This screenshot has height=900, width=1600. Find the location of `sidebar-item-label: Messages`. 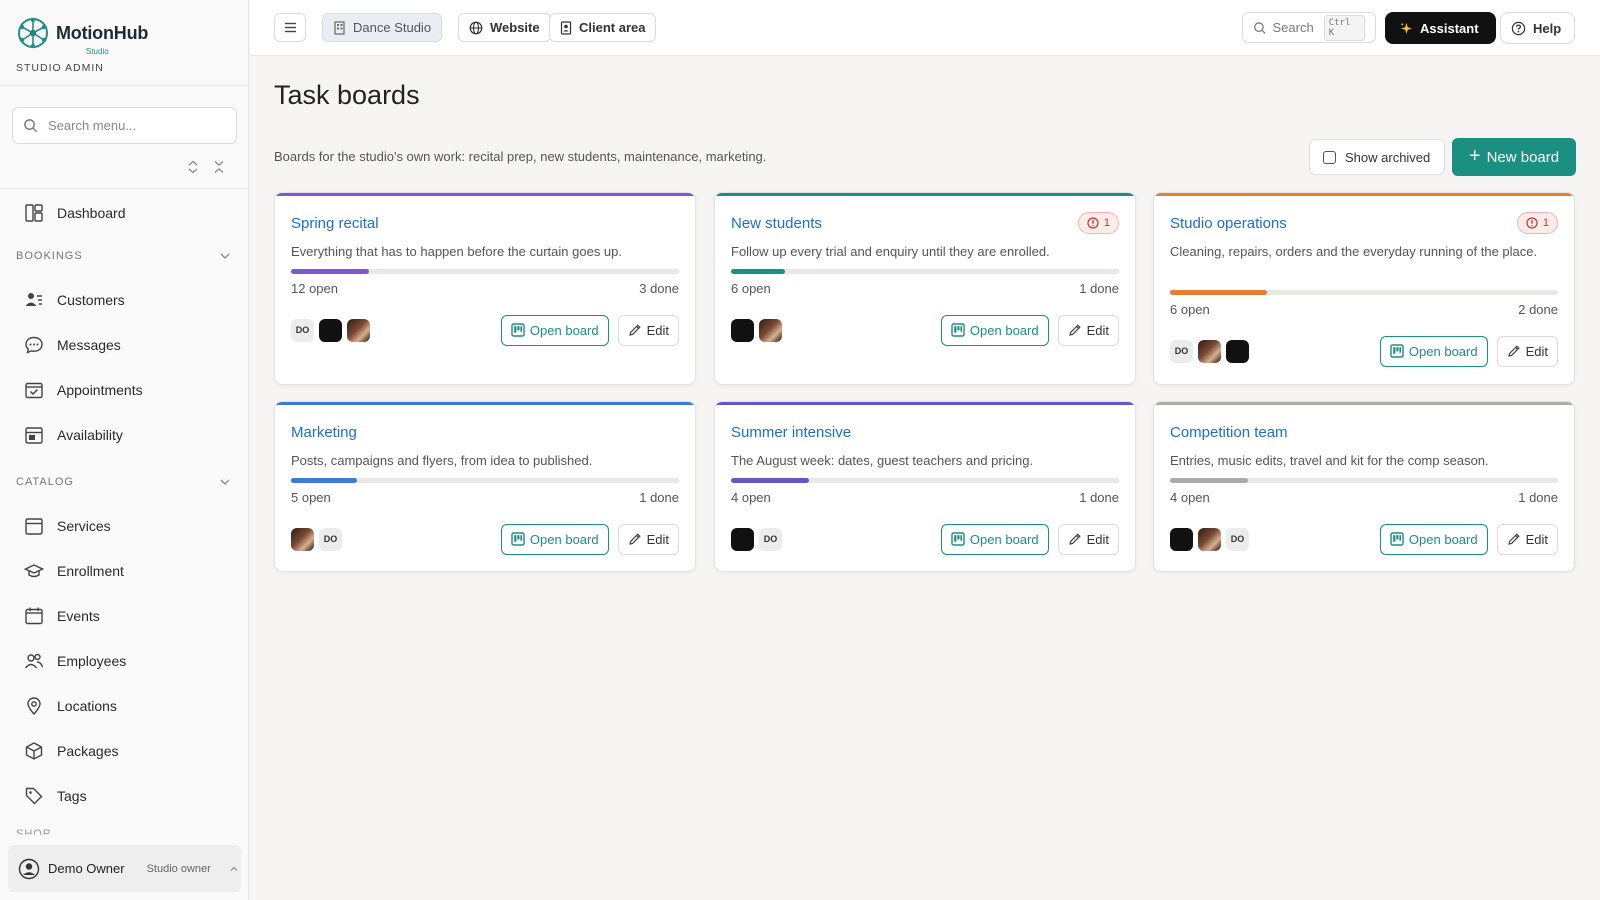

sidebar-item-label: Messages is located at coordinates (89, 344).